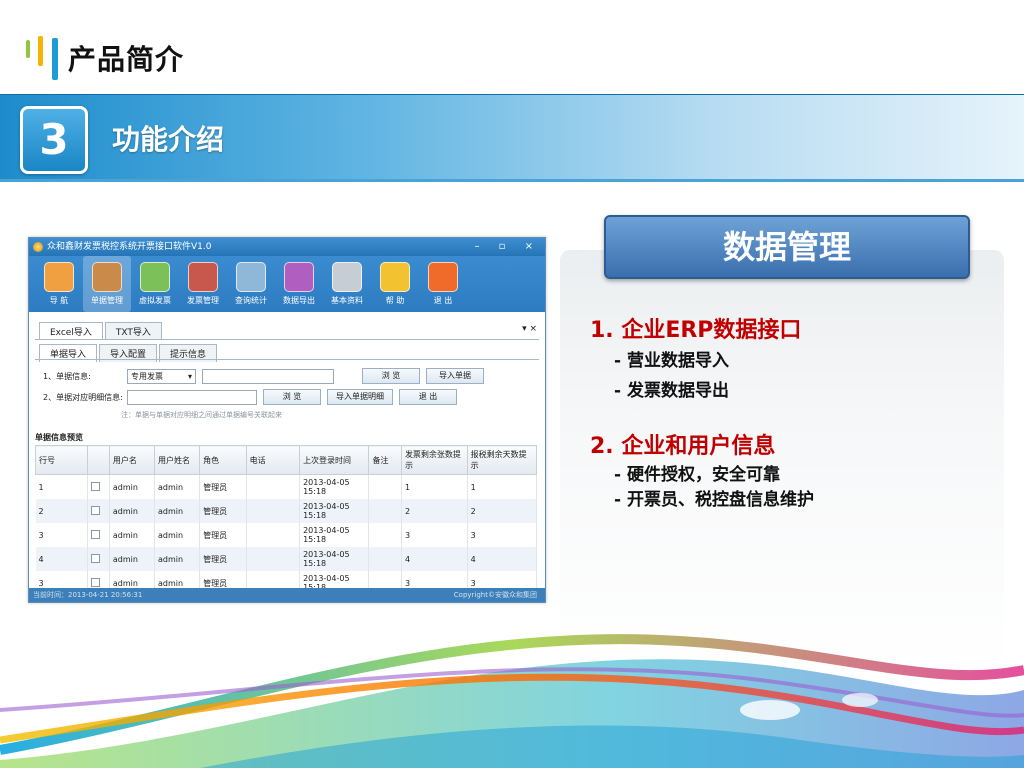 The image size is (1024, 768). I want to click on exit-icon, so click(443, 277).